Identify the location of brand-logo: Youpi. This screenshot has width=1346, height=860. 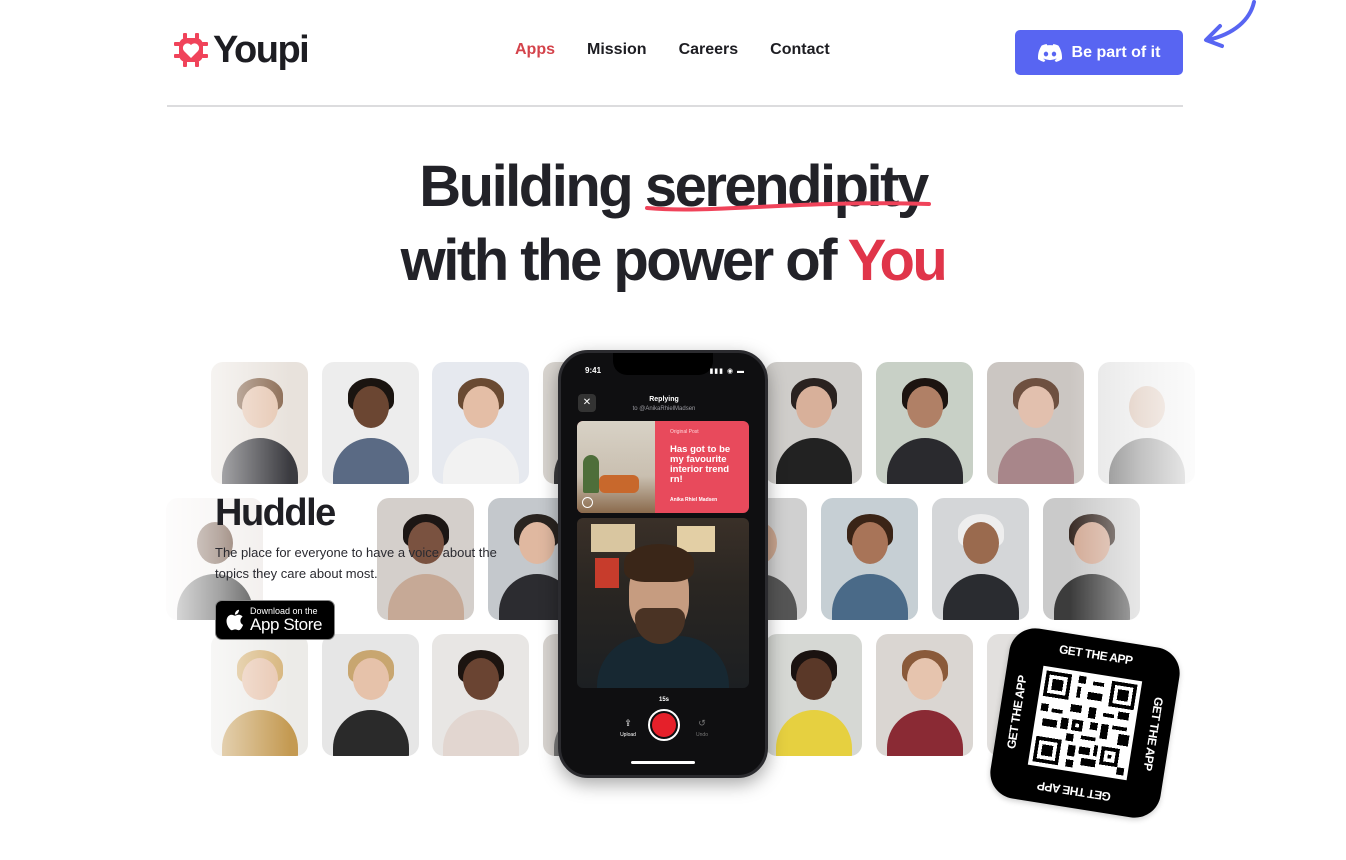
(241, 50).